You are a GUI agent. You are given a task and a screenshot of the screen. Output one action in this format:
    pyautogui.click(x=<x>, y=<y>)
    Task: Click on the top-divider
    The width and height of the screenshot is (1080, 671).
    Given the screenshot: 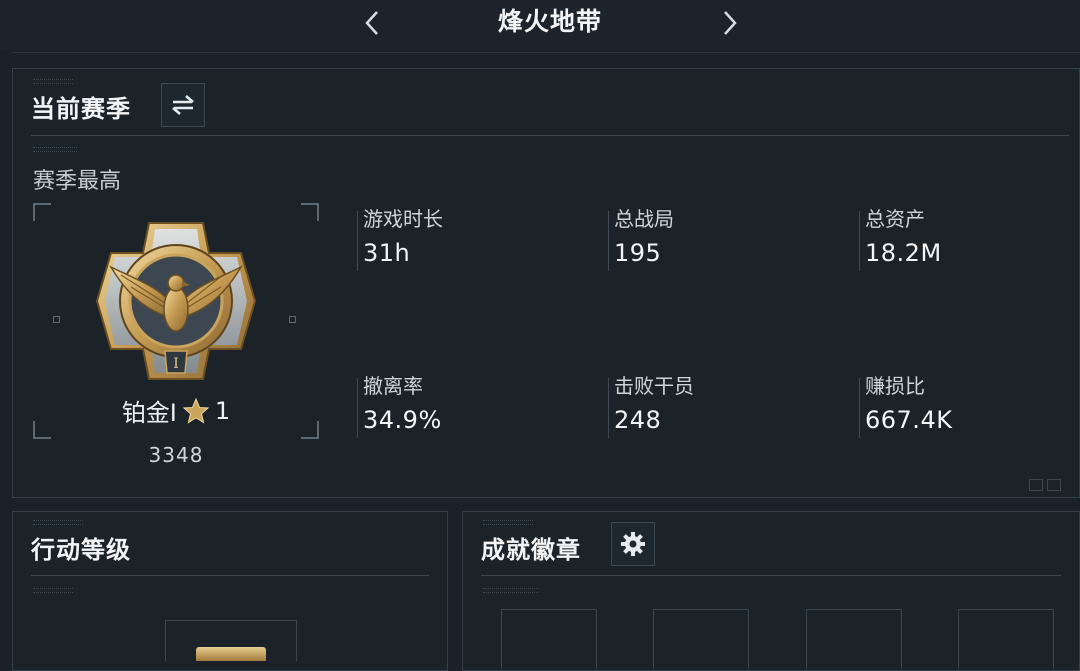 What is the action you would take?
    pyautogui.click(x=546, y=52)
    